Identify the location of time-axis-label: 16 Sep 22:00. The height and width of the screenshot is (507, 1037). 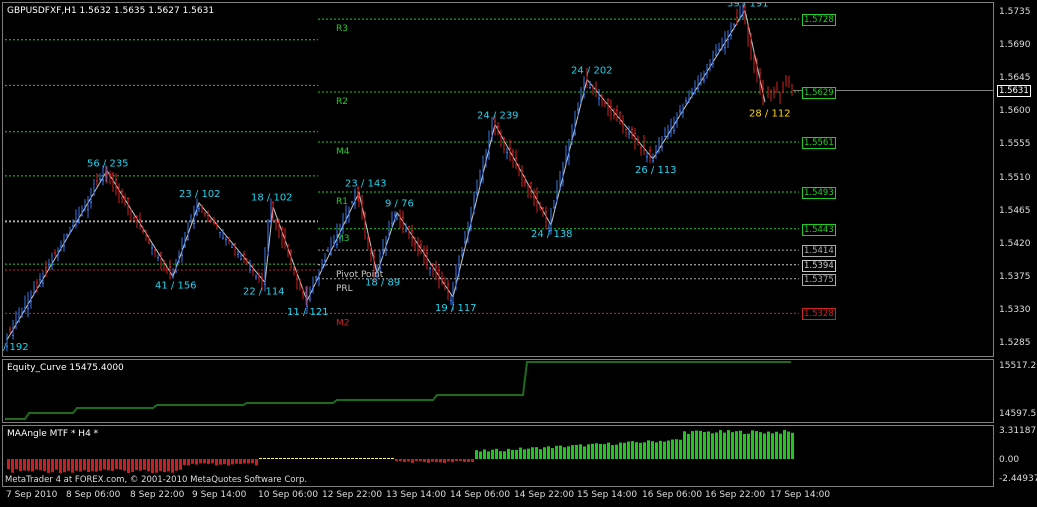
(735, 495).